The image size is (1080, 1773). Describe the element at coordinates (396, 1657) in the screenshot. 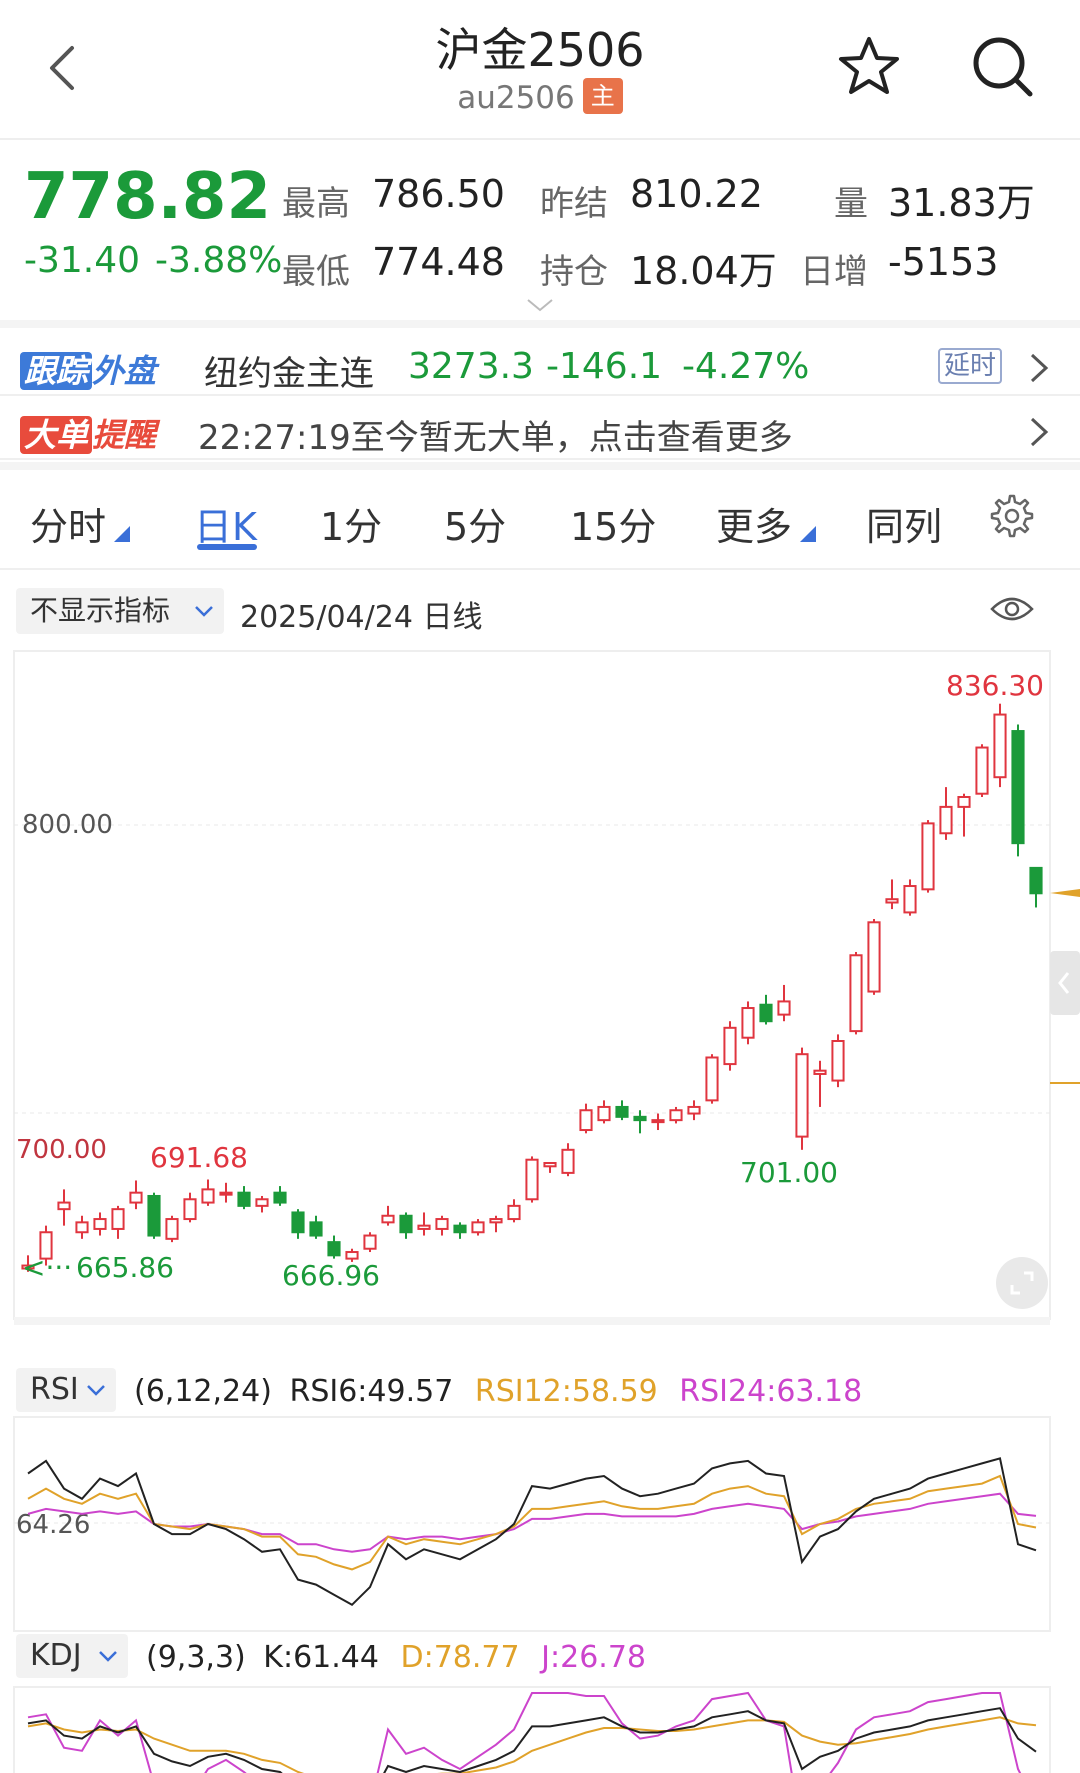

I see `kdj-values: (9,3,3) K:61.44 D:78.77 J:26.78` at that location.